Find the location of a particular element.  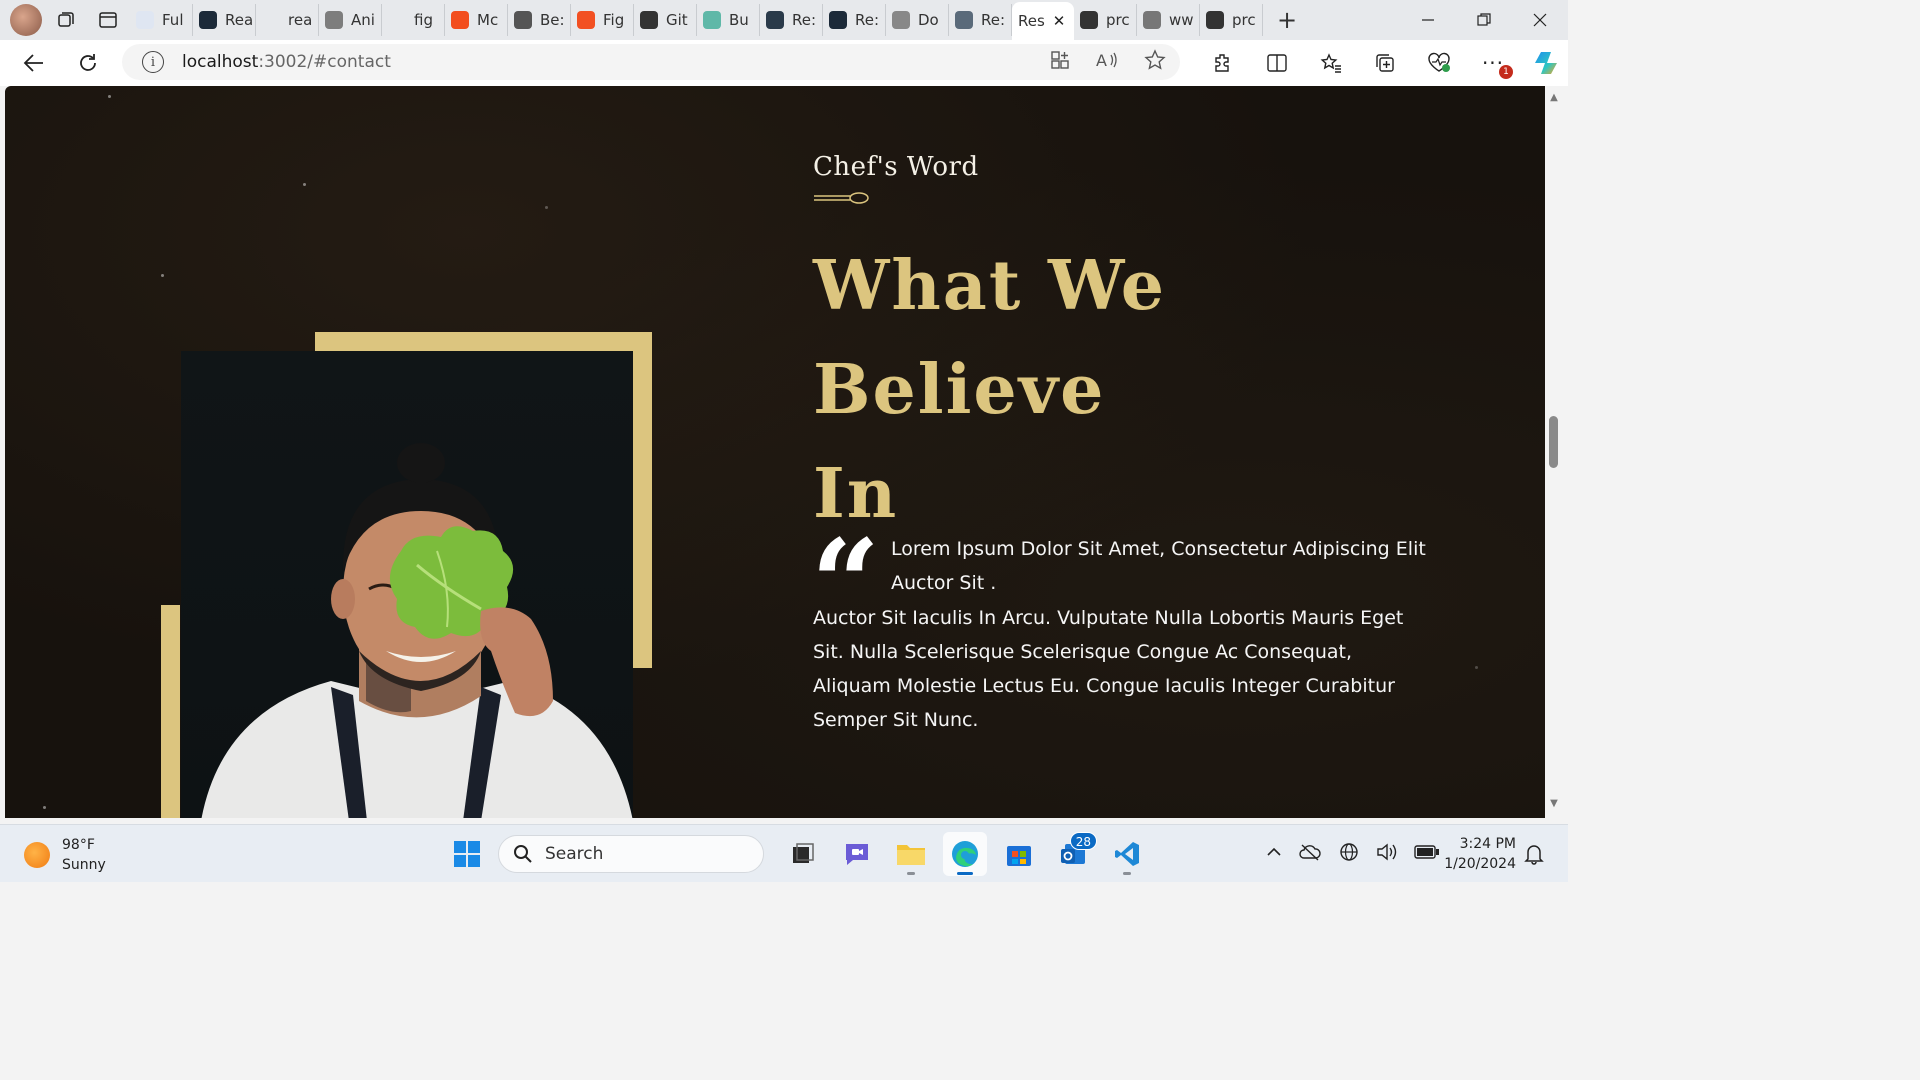

volume-icon is located at coordinates (1387, 854).